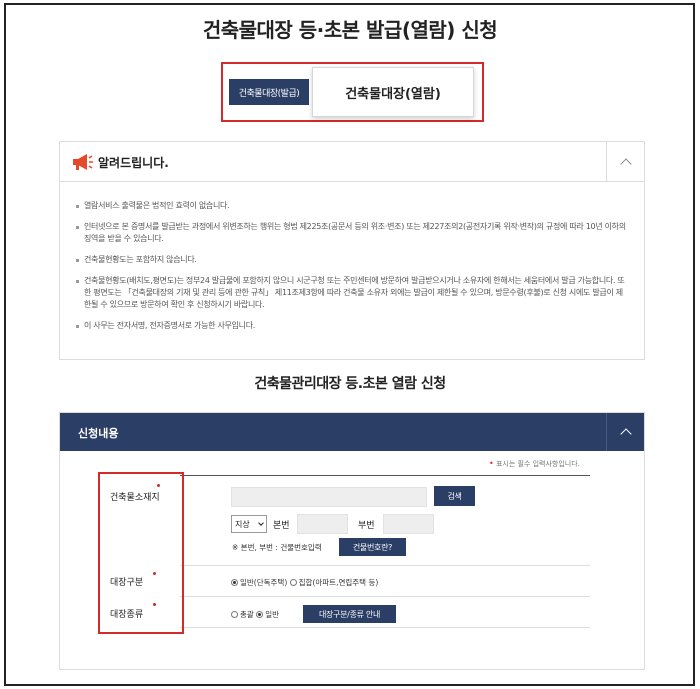 This screenshot has height=689, width=700. I want to click on notice-item: 건축물현황도는 포함하지 않습니다., so click(351, 260).